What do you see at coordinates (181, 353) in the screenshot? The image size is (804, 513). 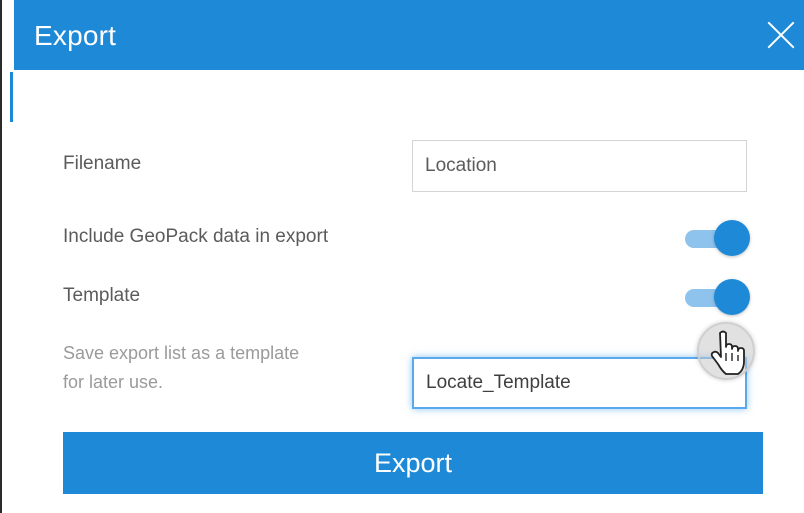 I see `template-hint-line1: Save export list as a template` at bounding box center [181, 353].